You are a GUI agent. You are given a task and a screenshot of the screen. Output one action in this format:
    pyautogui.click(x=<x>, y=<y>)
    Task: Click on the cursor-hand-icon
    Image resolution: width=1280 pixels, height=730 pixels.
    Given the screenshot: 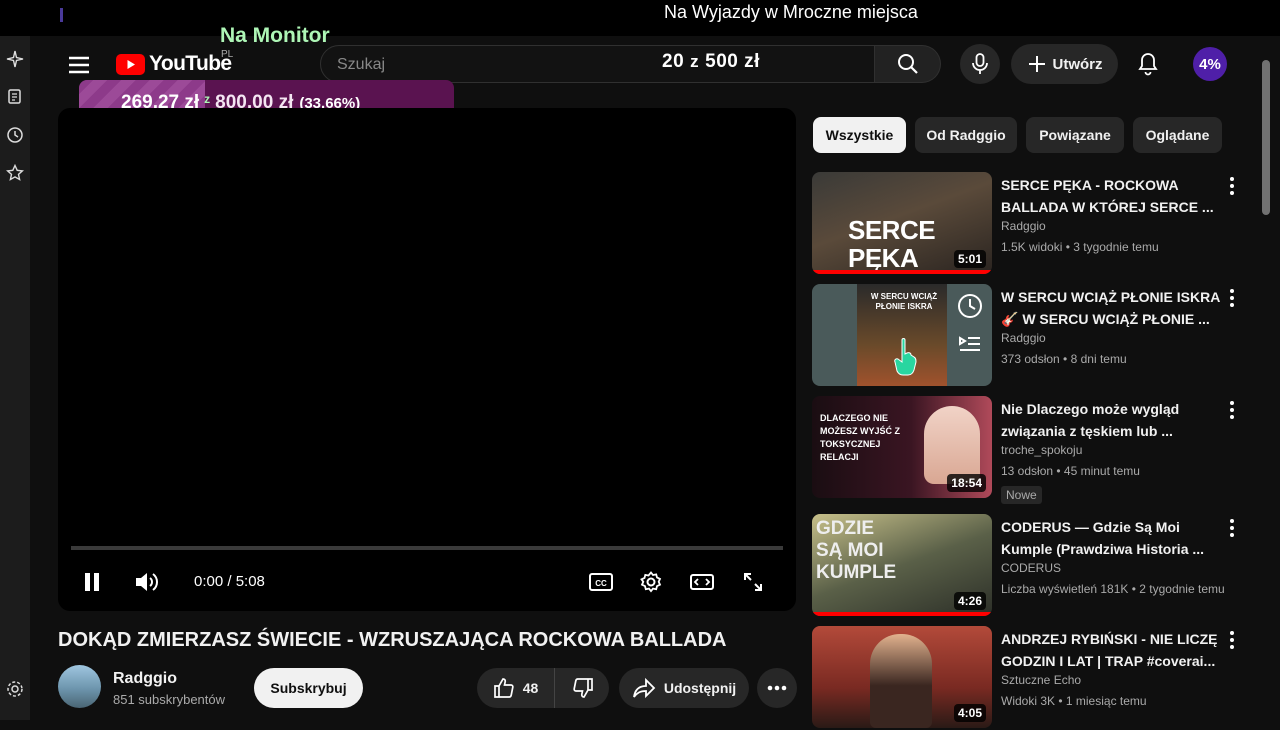 What is the action you would take?
    pyautogui.click(x=906, y=356)
    